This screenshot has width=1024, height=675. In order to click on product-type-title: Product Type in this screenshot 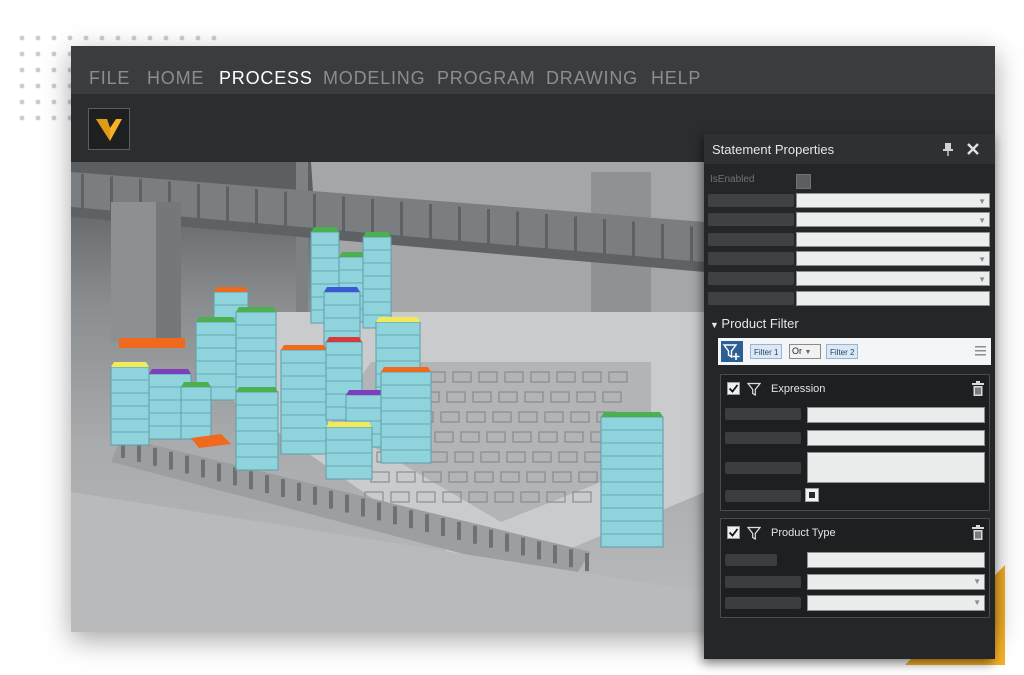, I will do `click(803, 533)`.